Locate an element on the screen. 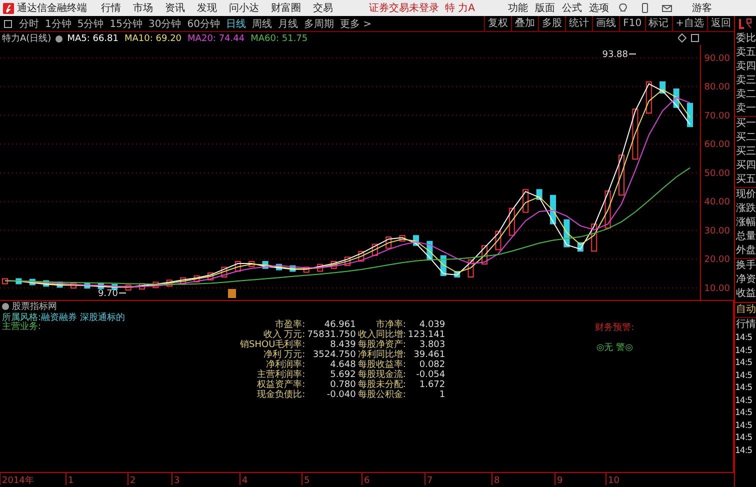  date-tick-label: 2014年 is located at coordinates (18, 481).